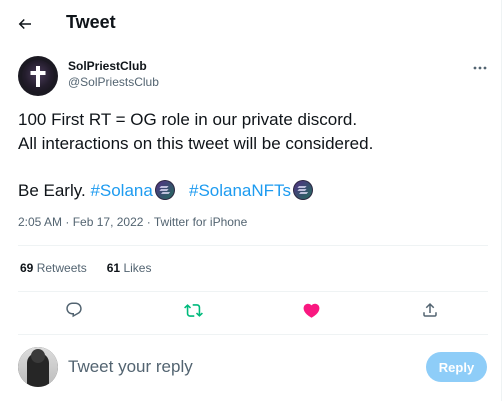 This screenshot has width=502, height=401. I want to click on header: Tweet, so click(250, 23).